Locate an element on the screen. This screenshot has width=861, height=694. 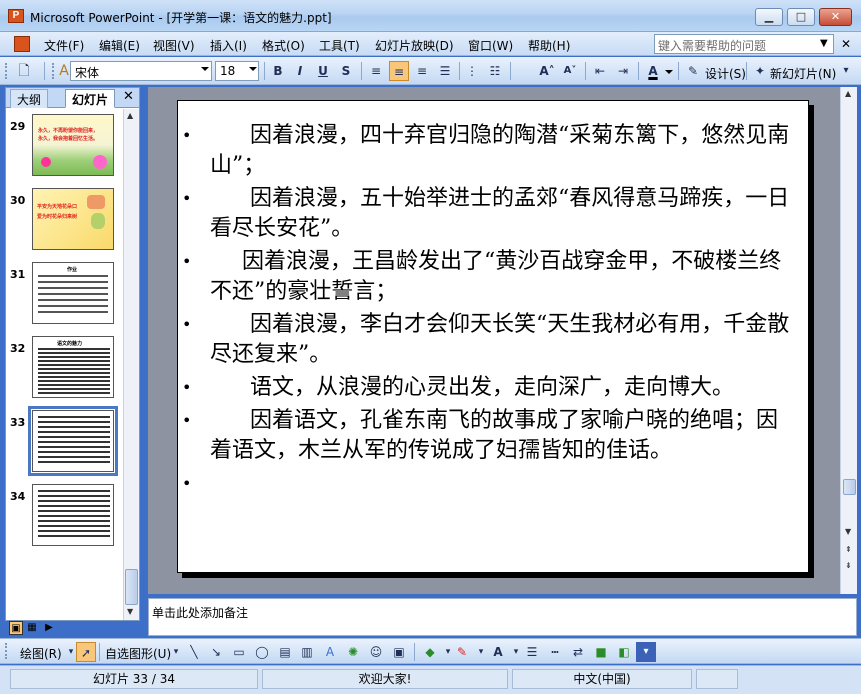
bullet-text: 因着浪漫，王昌龄发出了“黄沙百战穿金甲，不破楼兰终不还”的豪壮誓言； is located at coordinates (496, 276).